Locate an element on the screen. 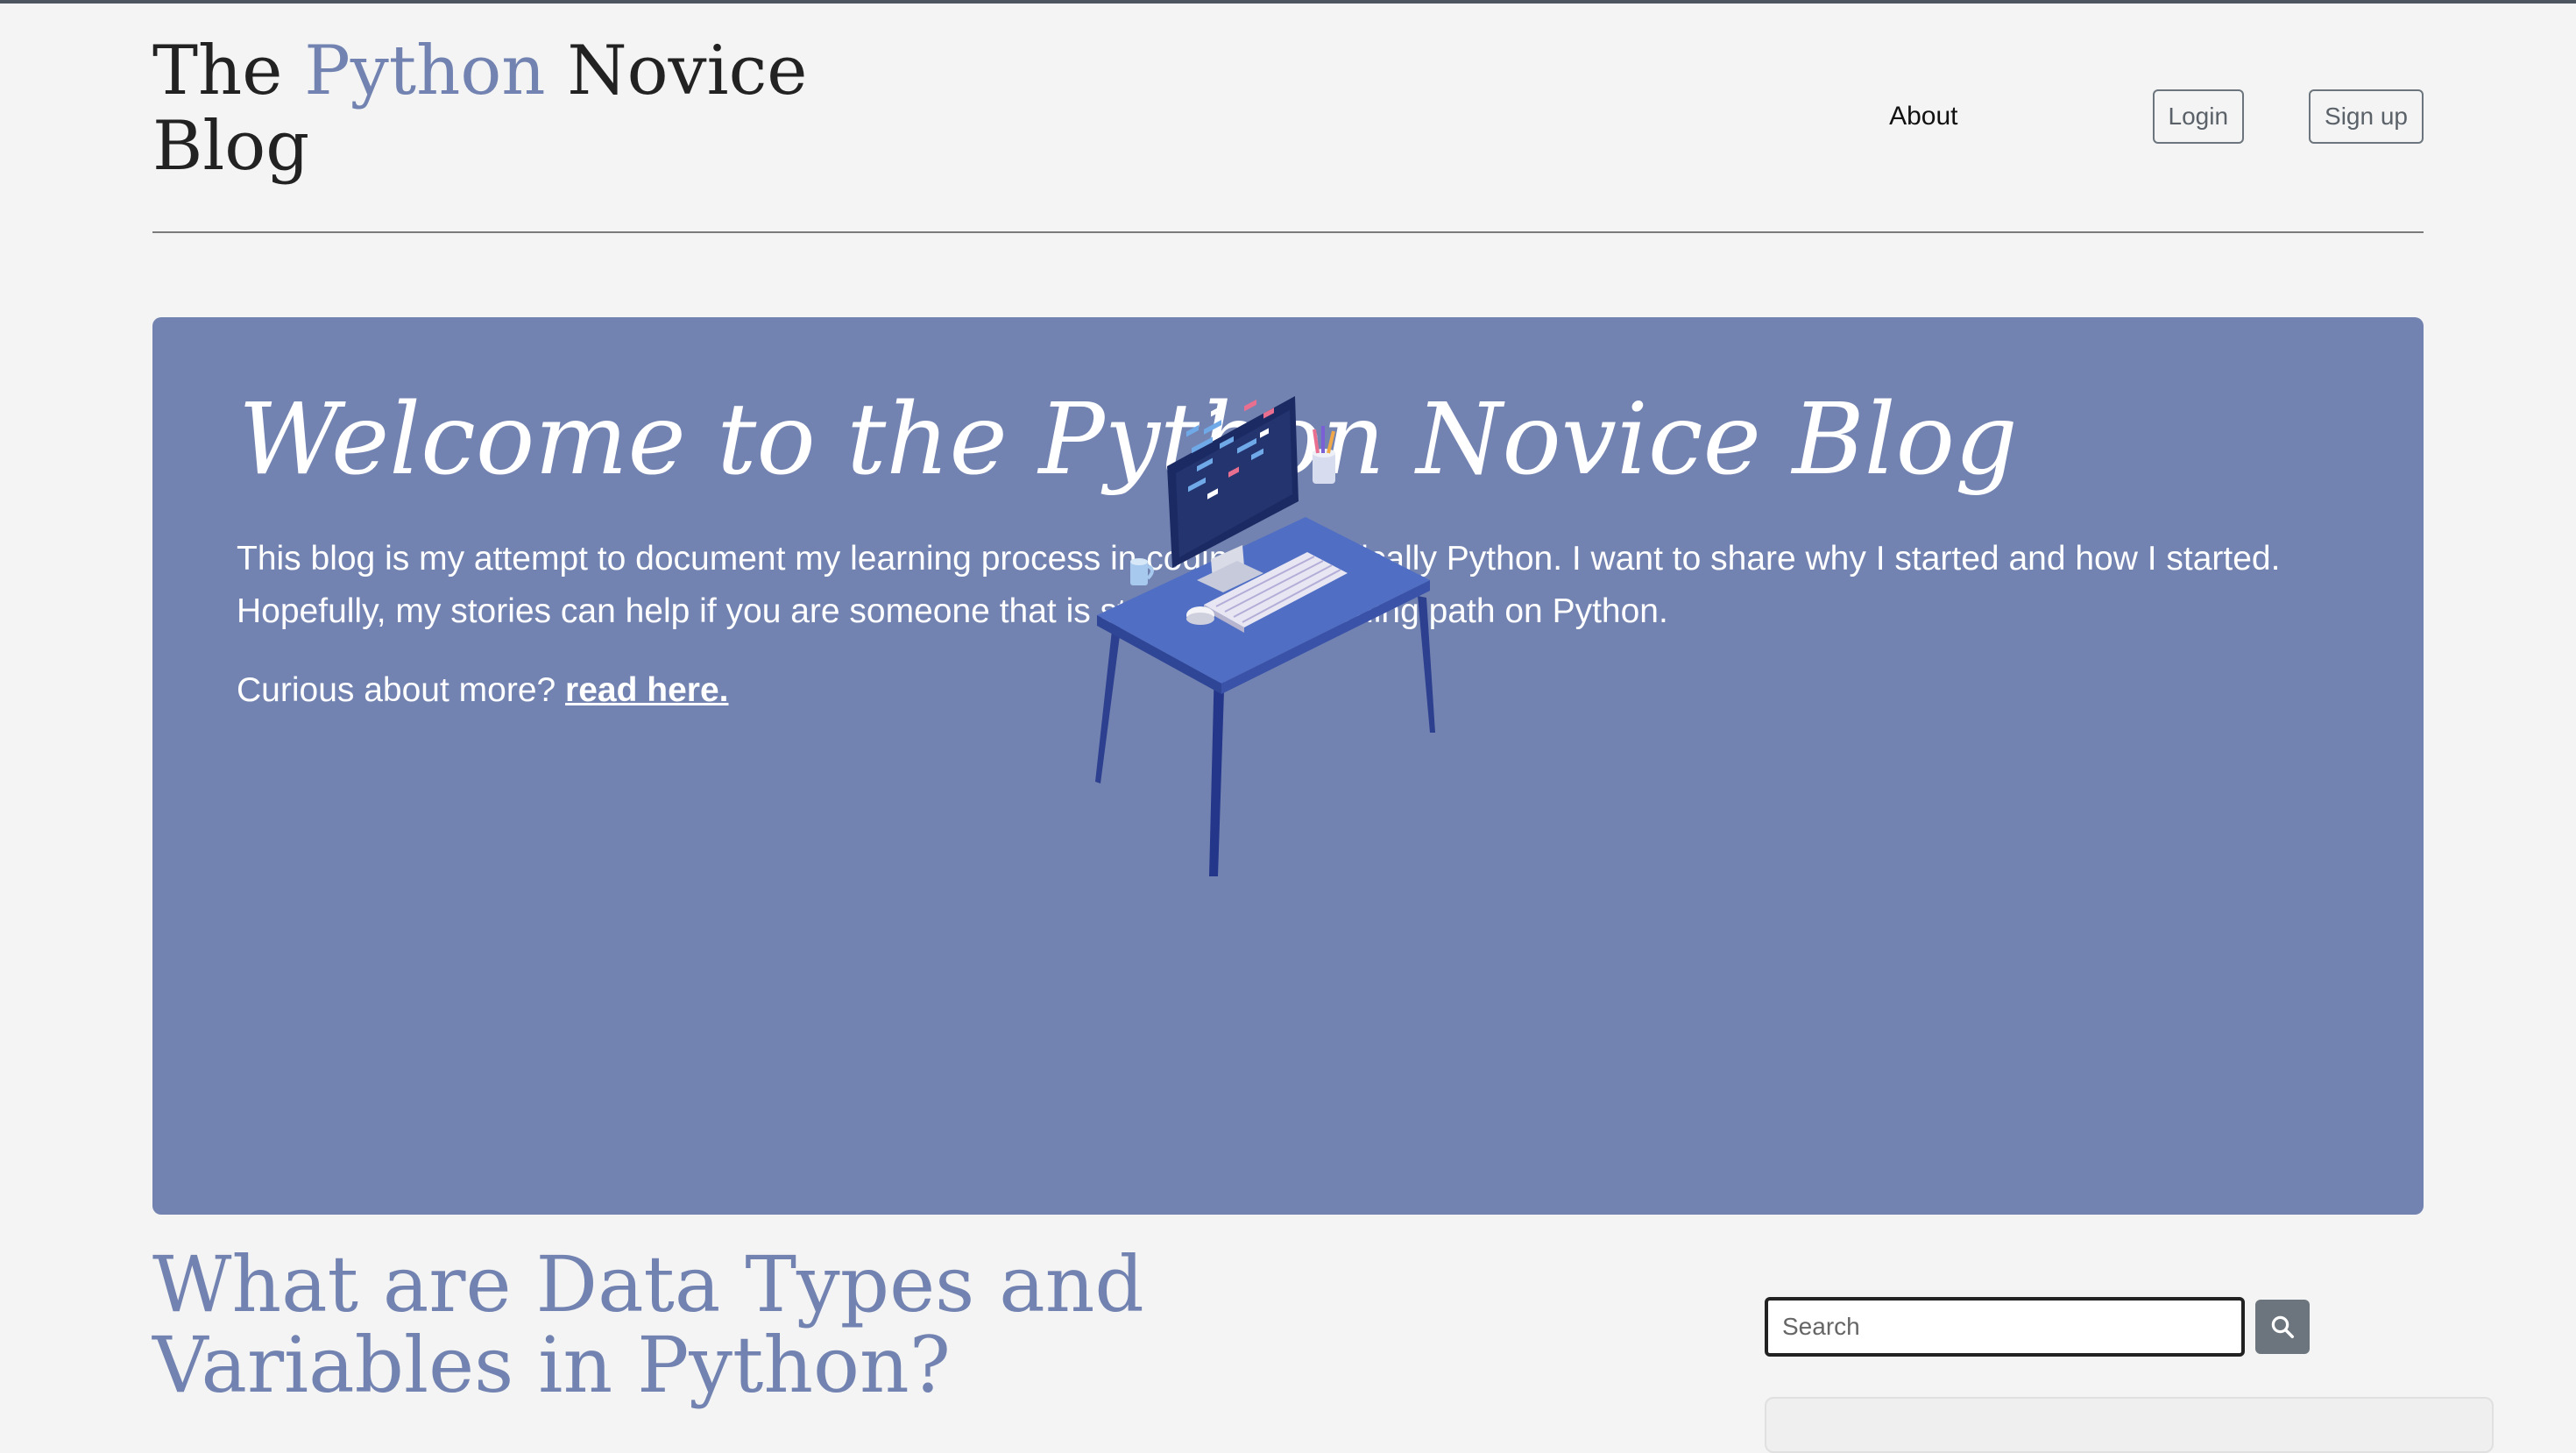  hero-more: Curious about more? read here. is located at coordinates (482, 690).